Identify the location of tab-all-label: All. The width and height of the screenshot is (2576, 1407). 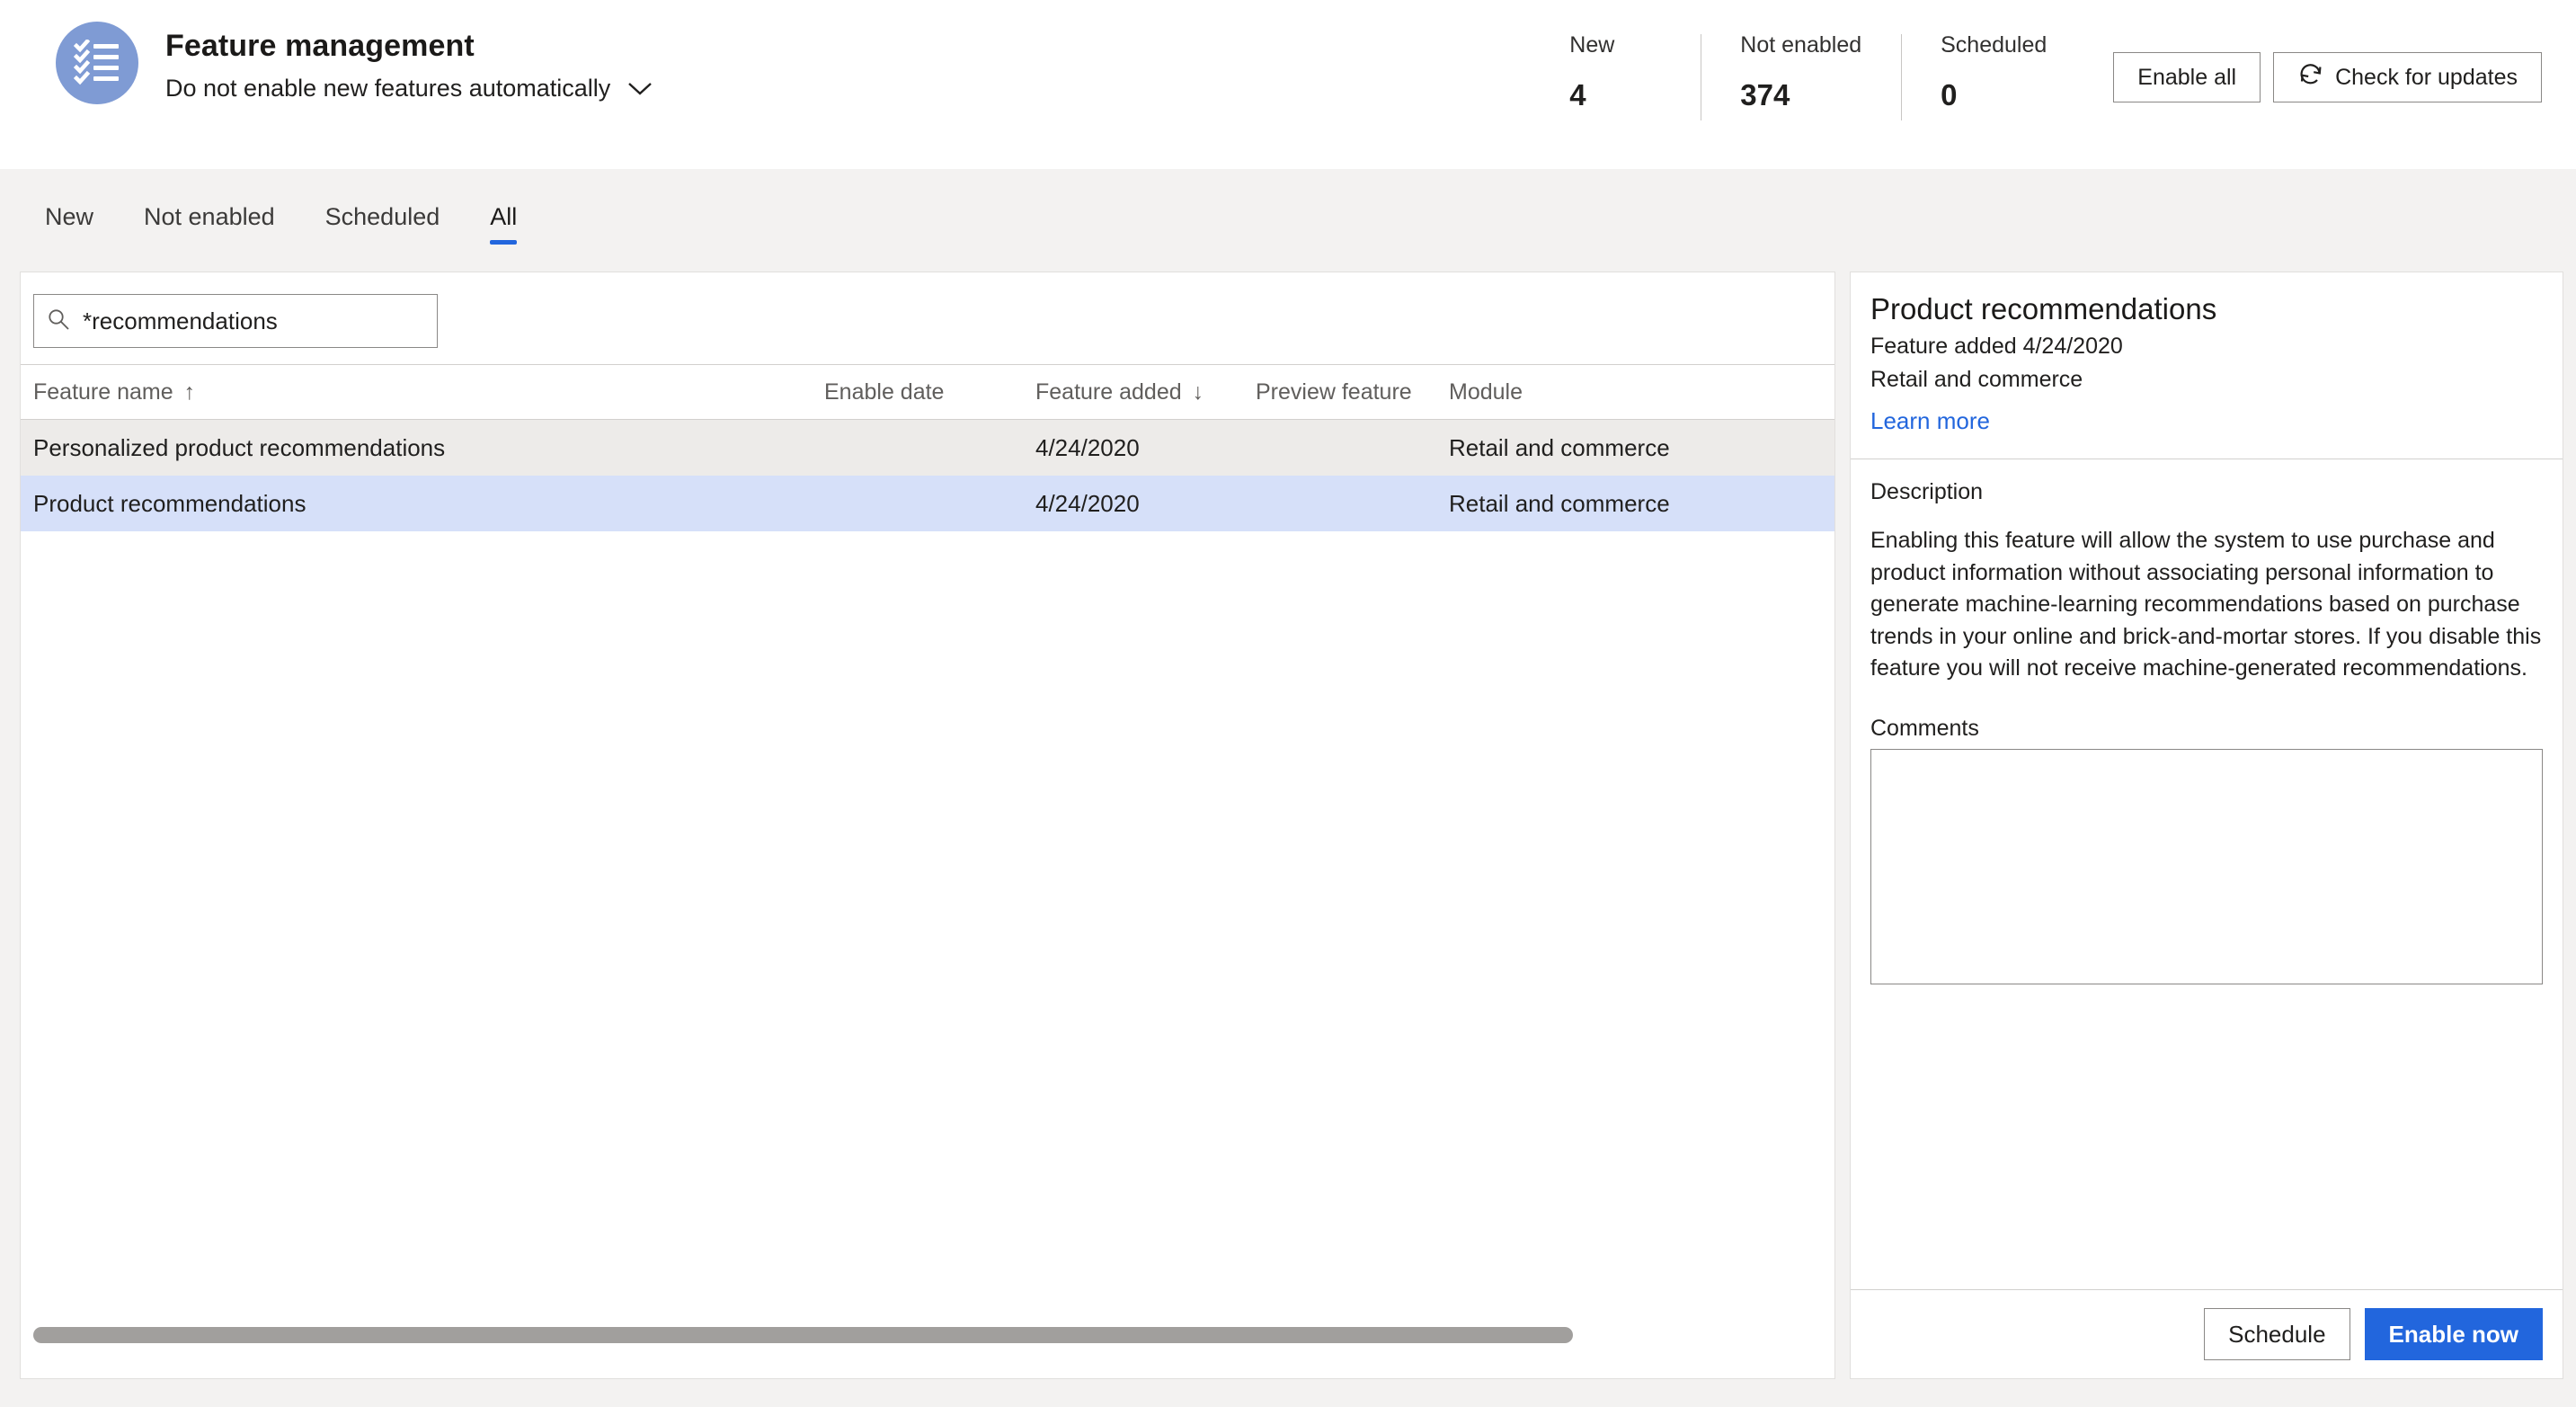
(504, 216).